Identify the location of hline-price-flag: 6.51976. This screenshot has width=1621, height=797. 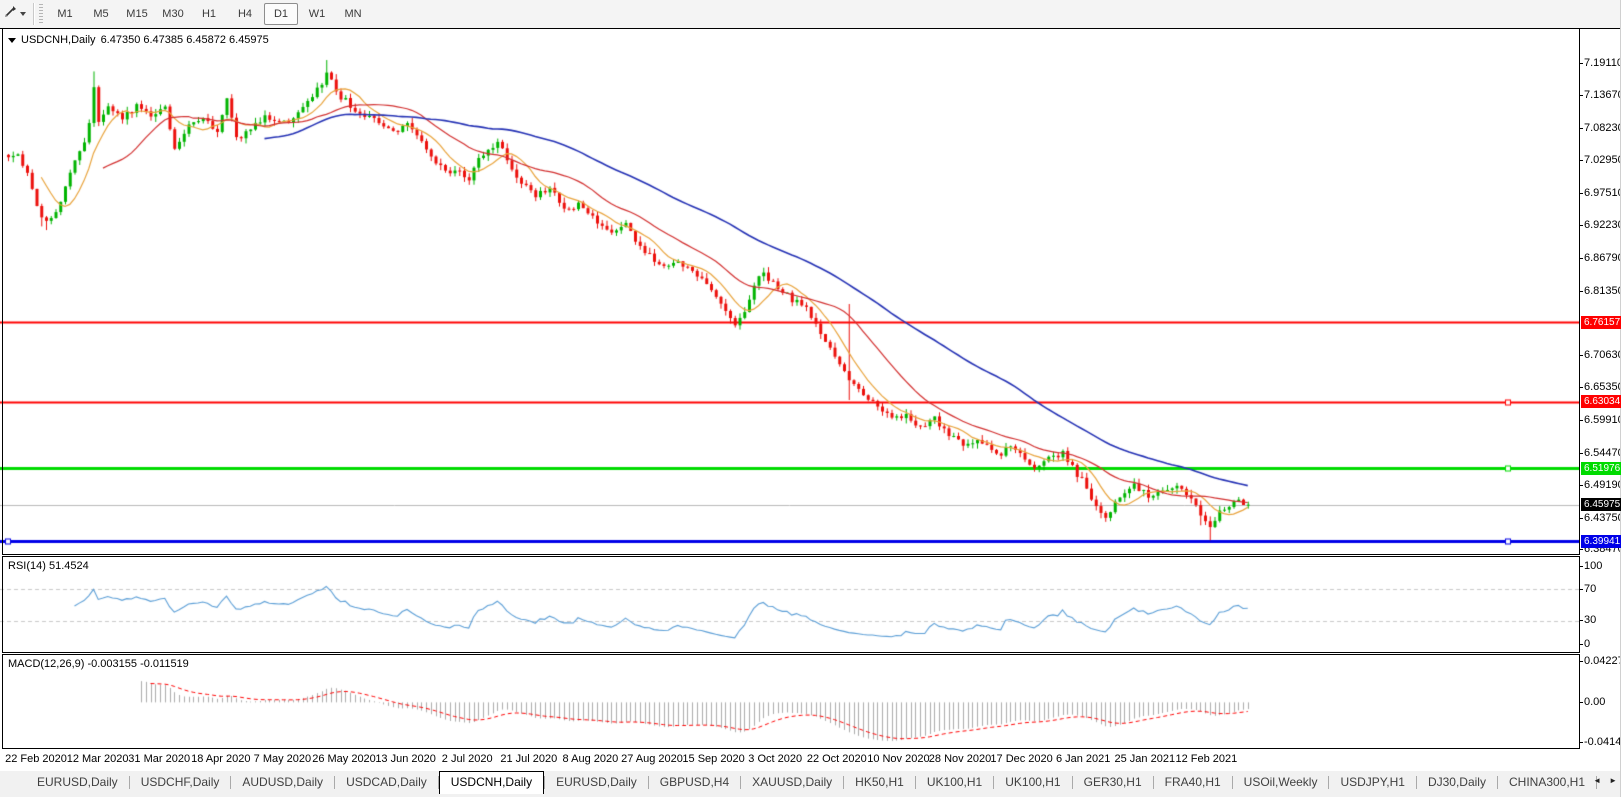
(1601, 468).